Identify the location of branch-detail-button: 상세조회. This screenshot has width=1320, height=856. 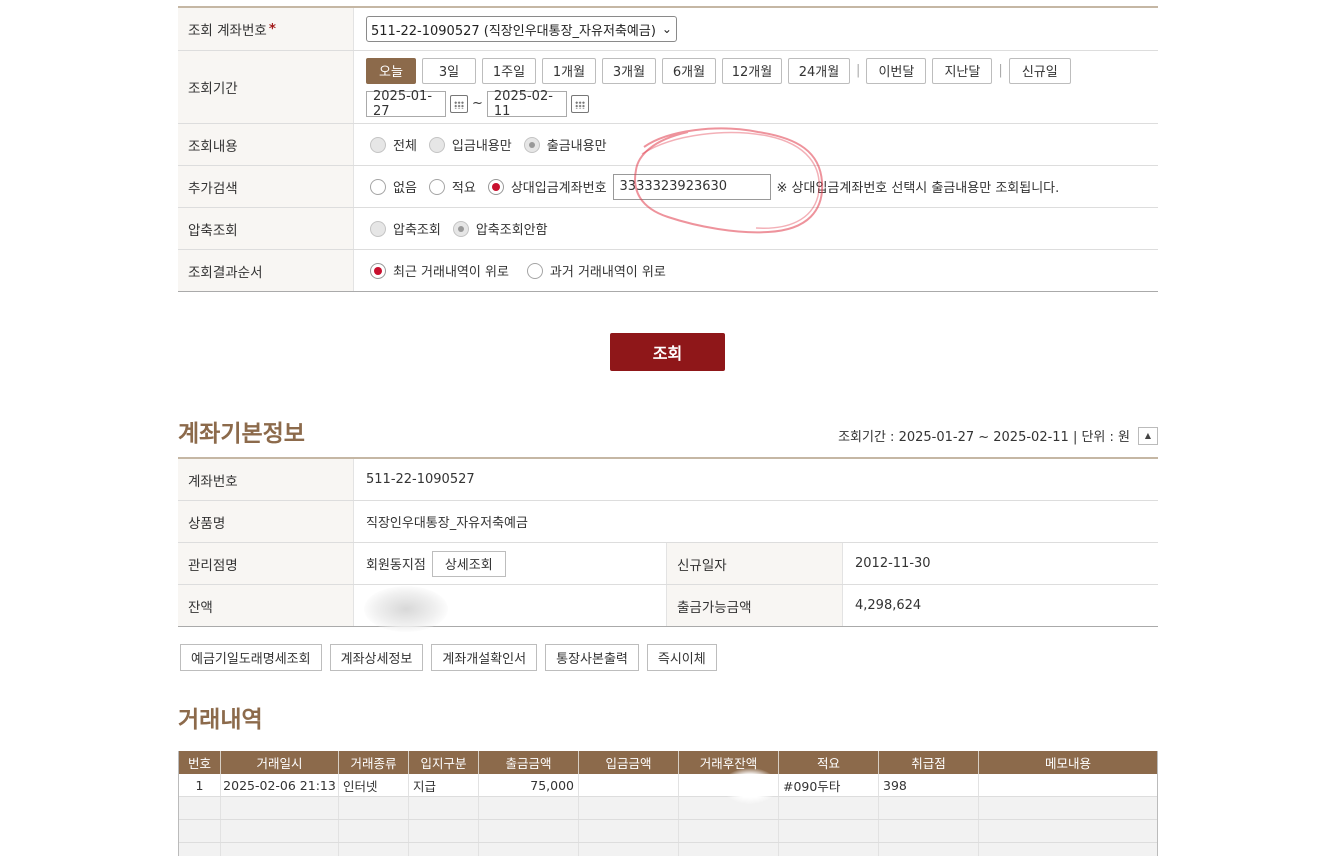
(468, 563).